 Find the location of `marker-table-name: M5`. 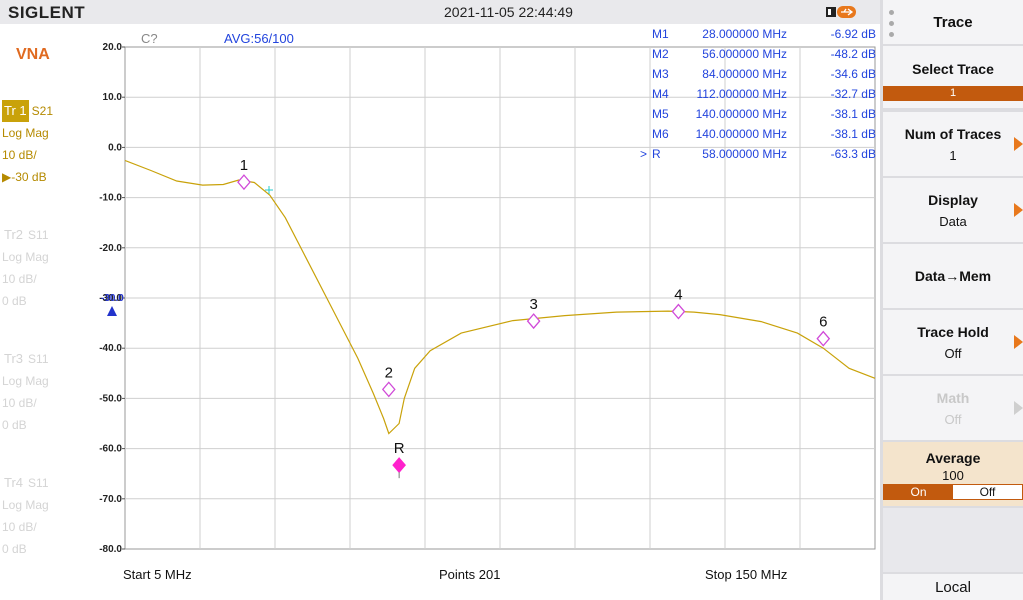

marker-table-name: M5 is located at coordinates (660, 114).